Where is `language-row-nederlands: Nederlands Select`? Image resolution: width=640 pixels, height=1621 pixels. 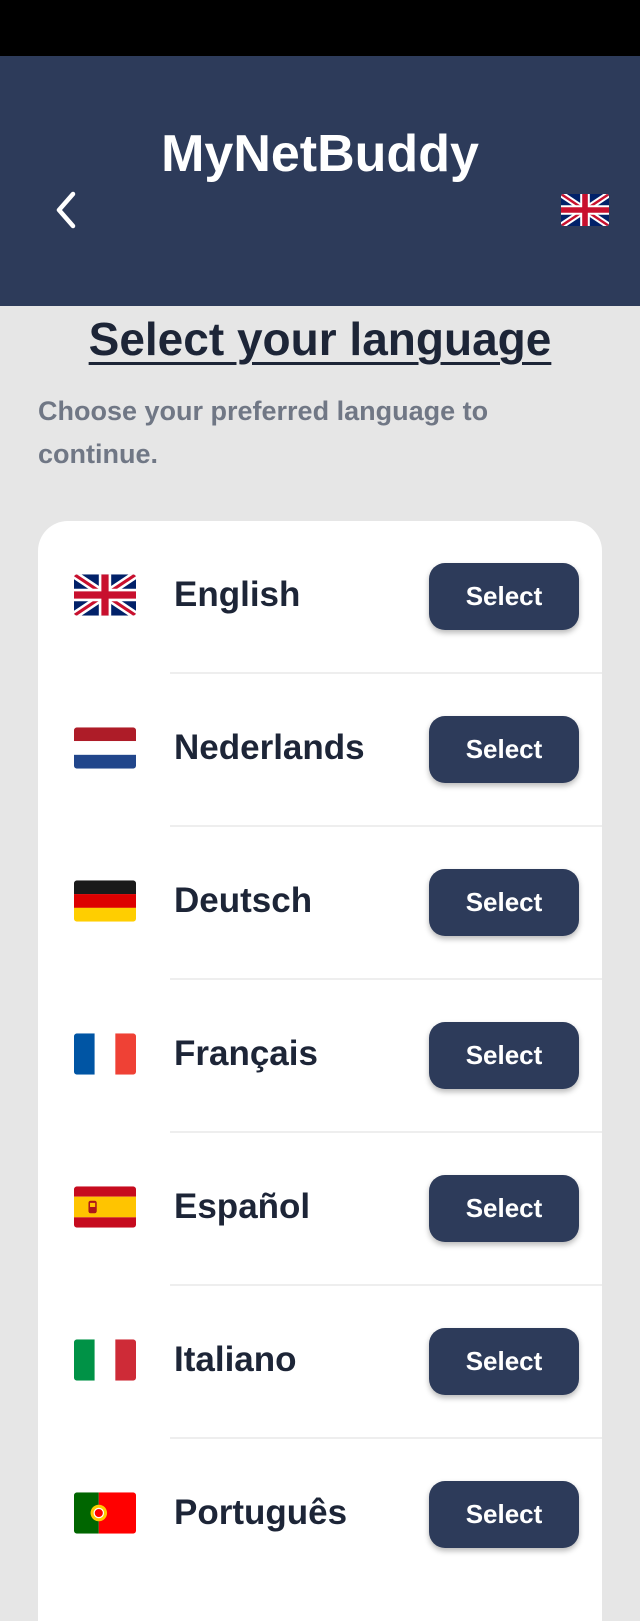
language-row-nederlands: Nederlands Select is located at coordinates (320, 750).